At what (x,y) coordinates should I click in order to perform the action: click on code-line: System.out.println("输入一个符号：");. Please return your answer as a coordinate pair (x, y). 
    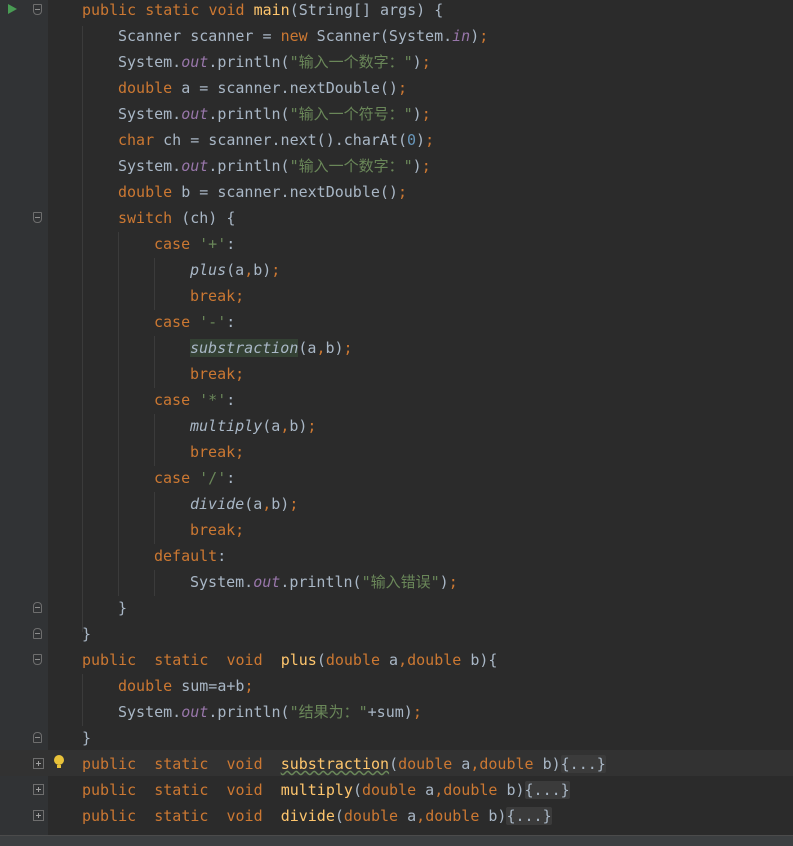
    Looking at the image, I should click on (274, 114).